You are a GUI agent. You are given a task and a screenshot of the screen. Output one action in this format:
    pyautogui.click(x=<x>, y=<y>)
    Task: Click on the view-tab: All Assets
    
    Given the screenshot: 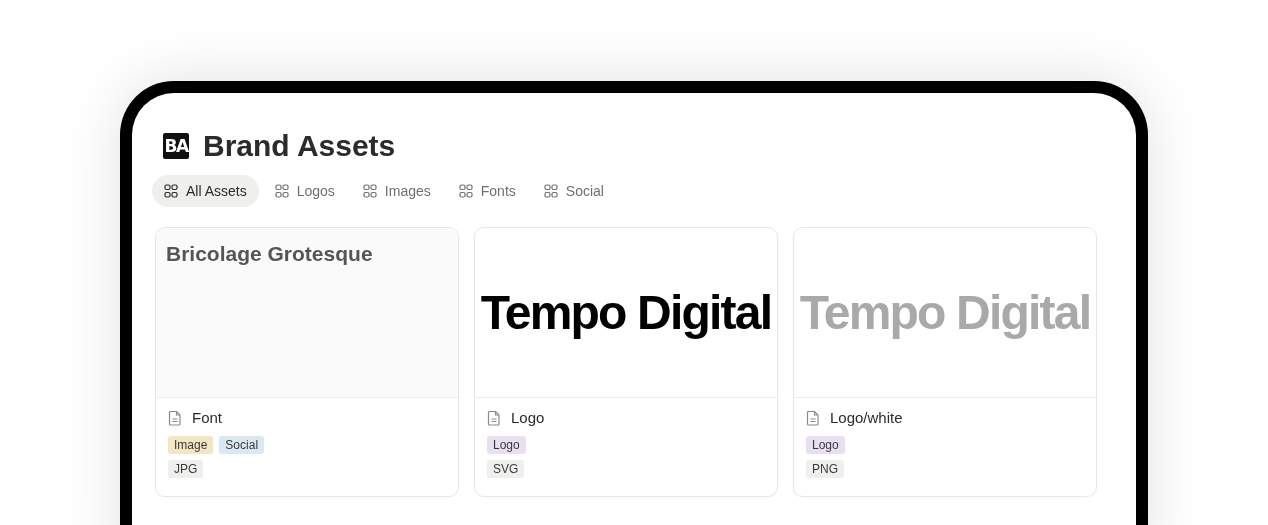 What is the action you would take?
    pyautogui.click(x=205, y=191)
    